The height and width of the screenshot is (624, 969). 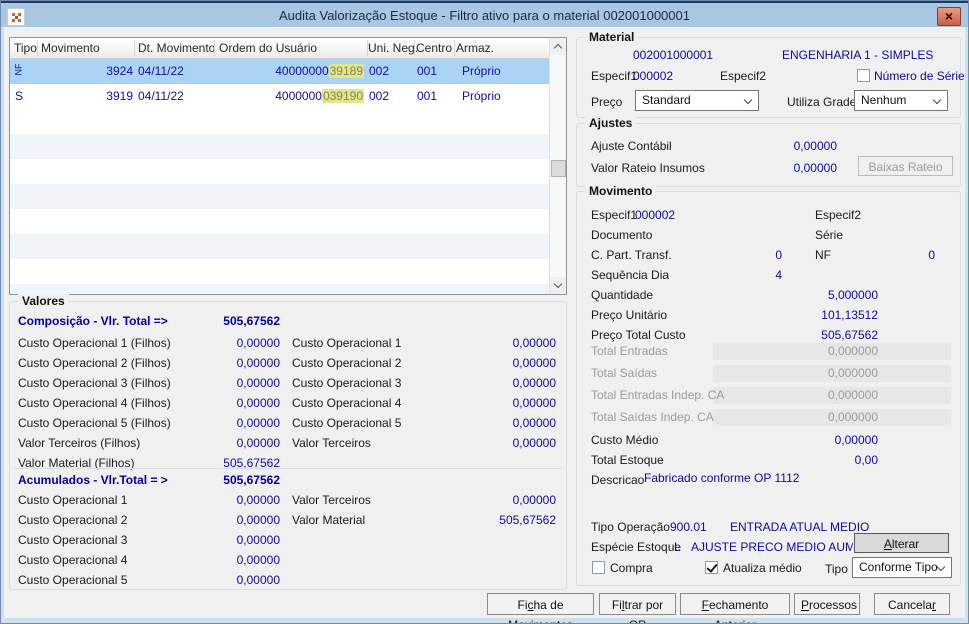 I want to click on col-header-tipo: Tipo, so click(x=25, y=48).